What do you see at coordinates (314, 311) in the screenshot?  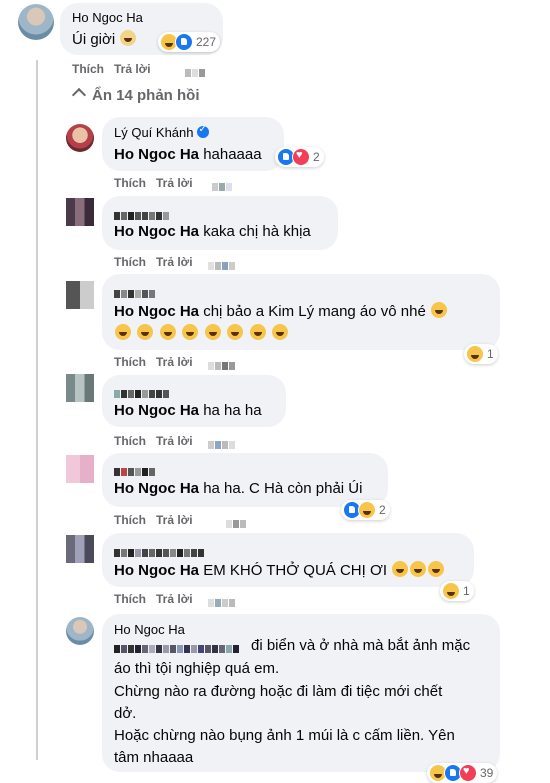 I see `reply-text-content: chị bảo a Kim Lý mang áo vô nhé` at bounding box center [314, 311].